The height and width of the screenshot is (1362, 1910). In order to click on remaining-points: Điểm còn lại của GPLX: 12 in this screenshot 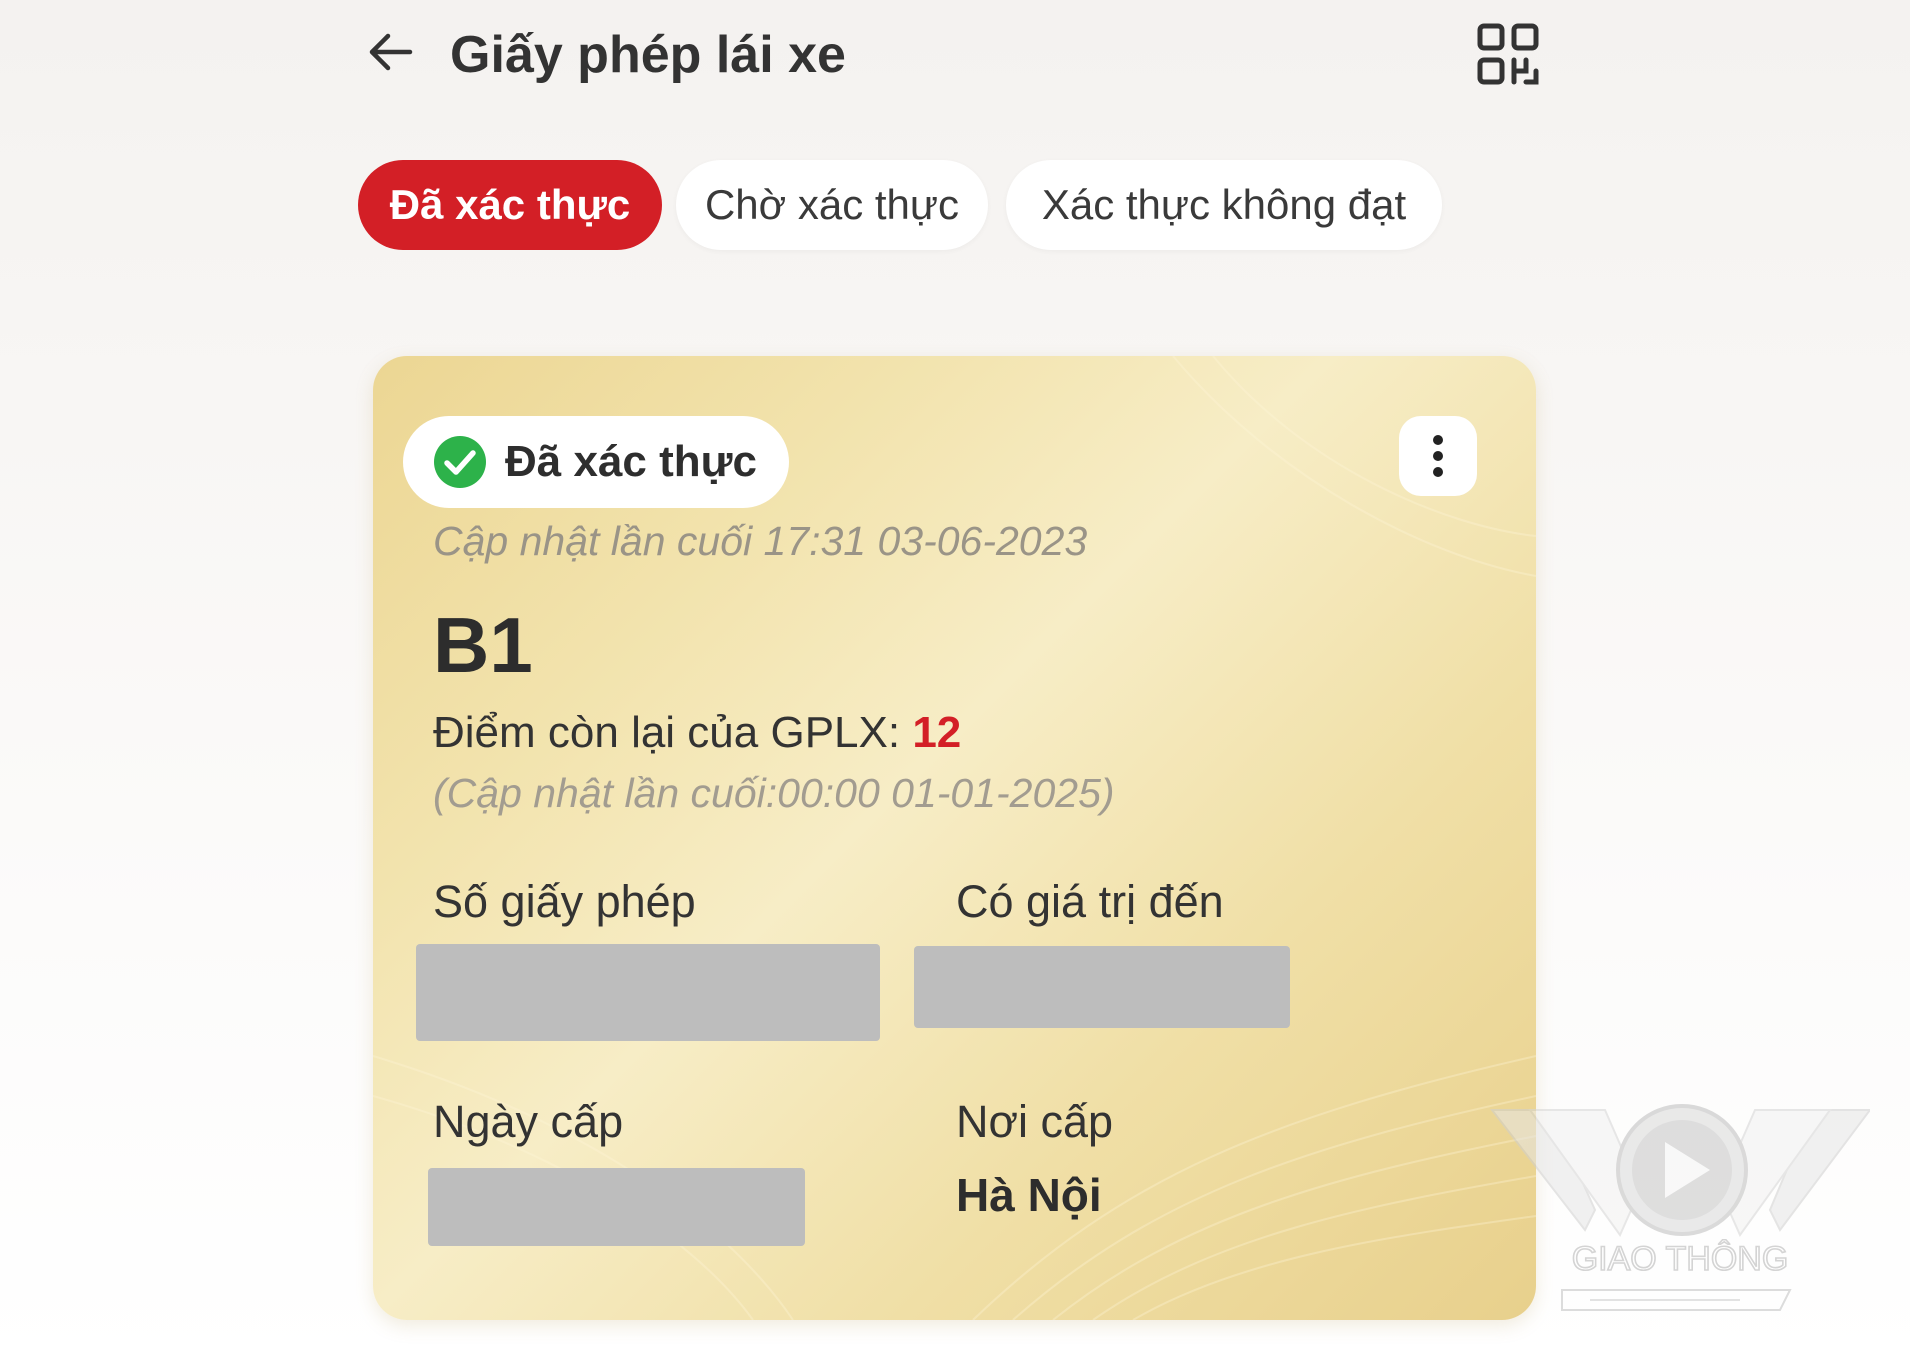, I will do `click(697, 733)`.